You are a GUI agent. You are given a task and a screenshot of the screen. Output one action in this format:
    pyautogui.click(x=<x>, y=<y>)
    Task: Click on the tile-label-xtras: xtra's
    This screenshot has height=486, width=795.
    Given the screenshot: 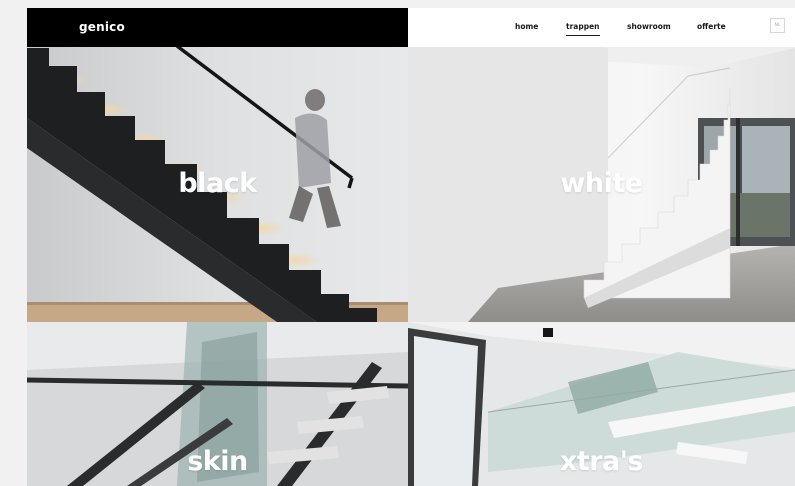 What is the action you would take?
    pyautogui.click(x=601, y=461)
    